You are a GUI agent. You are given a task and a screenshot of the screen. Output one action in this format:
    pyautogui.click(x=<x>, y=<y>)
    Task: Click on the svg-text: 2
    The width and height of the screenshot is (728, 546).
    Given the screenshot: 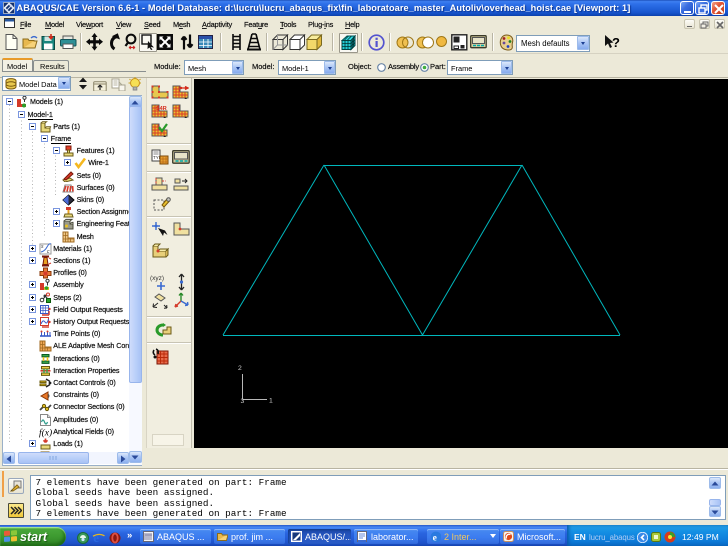 What is the action you would take?
    pyautogui.click(x=240, y=368)
    